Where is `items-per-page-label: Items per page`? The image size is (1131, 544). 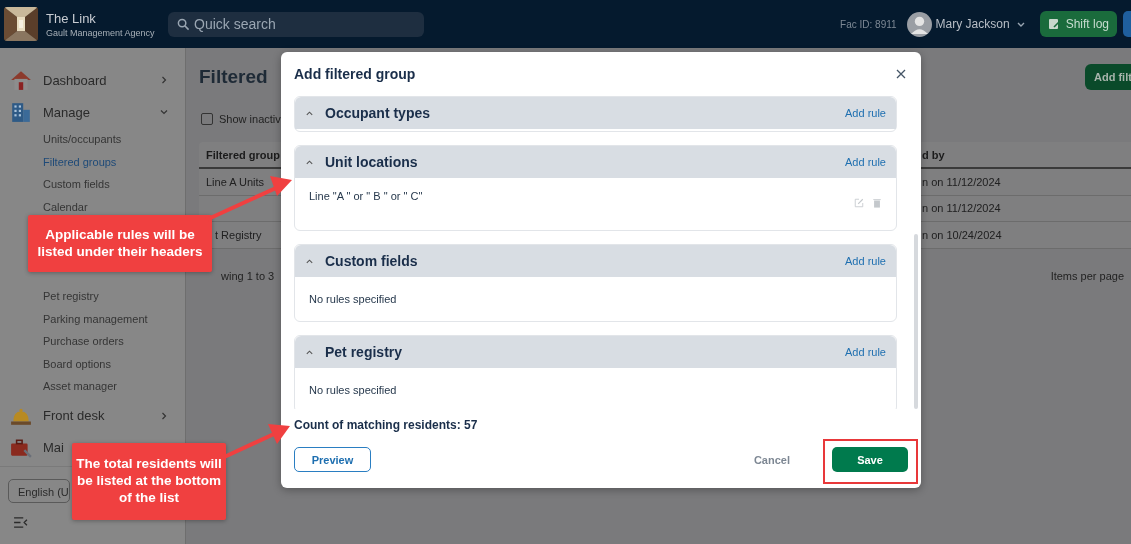 items-per-page-label: Items per page is located at coordinates (1087, 275).